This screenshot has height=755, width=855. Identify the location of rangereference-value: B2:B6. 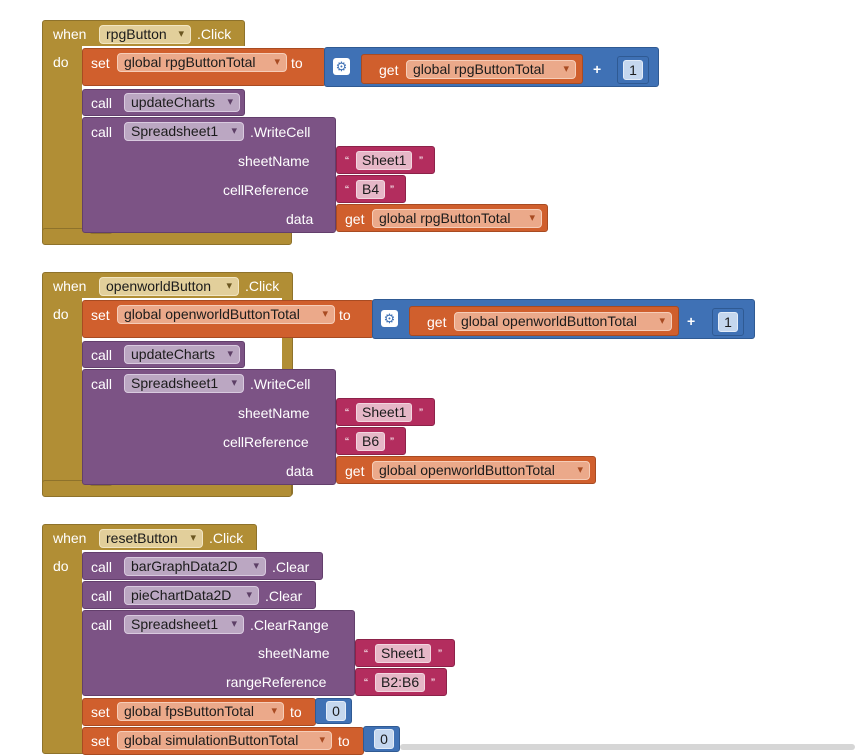
(400, 682).